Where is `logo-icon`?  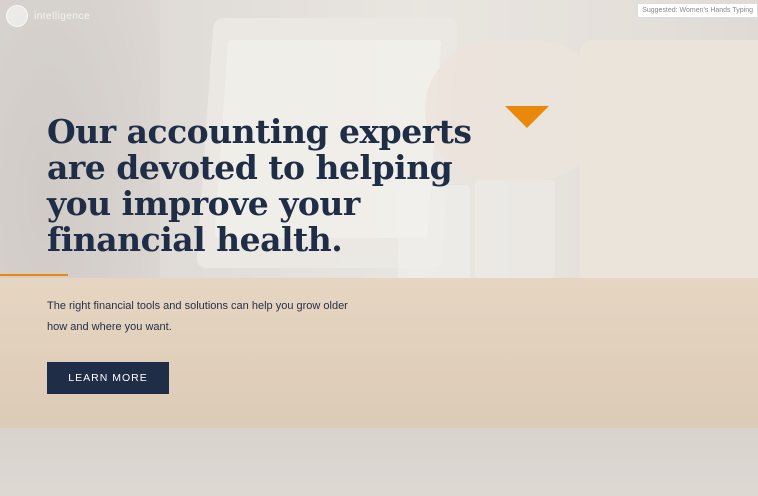 logo-icon is located at coordinates (17, 16).